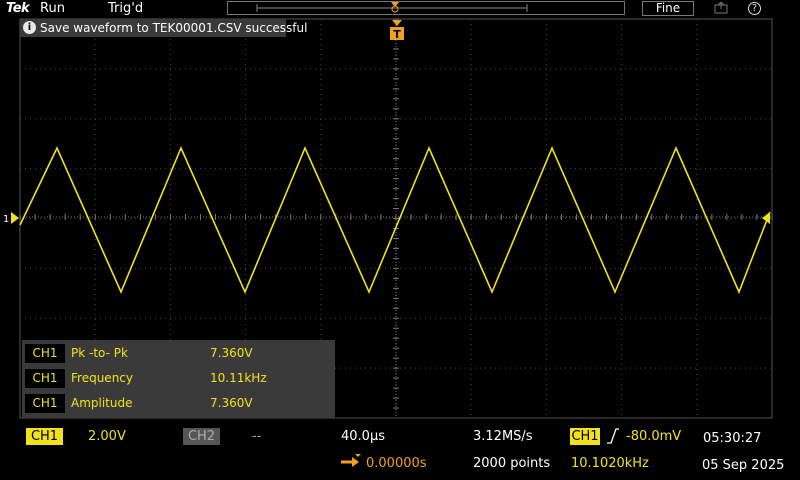 This screenshot has width=800, height=480. I want to click on top-status-bar: Tek Run Trig'd Fine ?, so click(400, 9).